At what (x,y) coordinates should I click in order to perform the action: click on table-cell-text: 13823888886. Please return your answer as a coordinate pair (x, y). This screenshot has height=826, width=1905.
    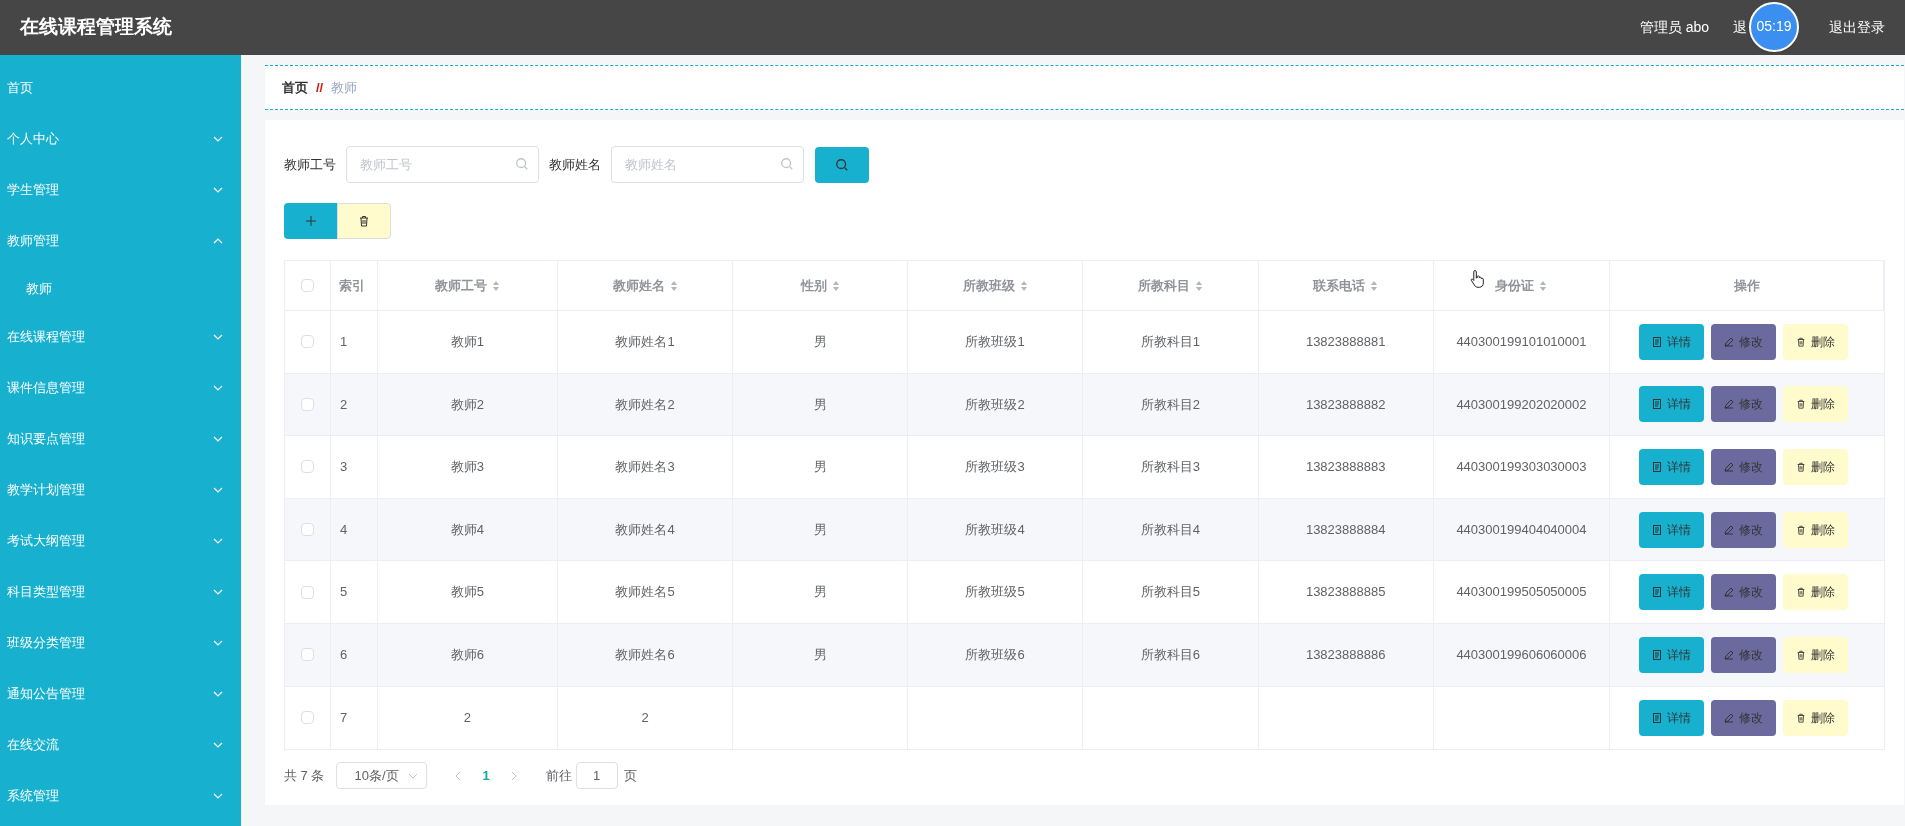
    Looking at the image, I should click on (1345, 655).